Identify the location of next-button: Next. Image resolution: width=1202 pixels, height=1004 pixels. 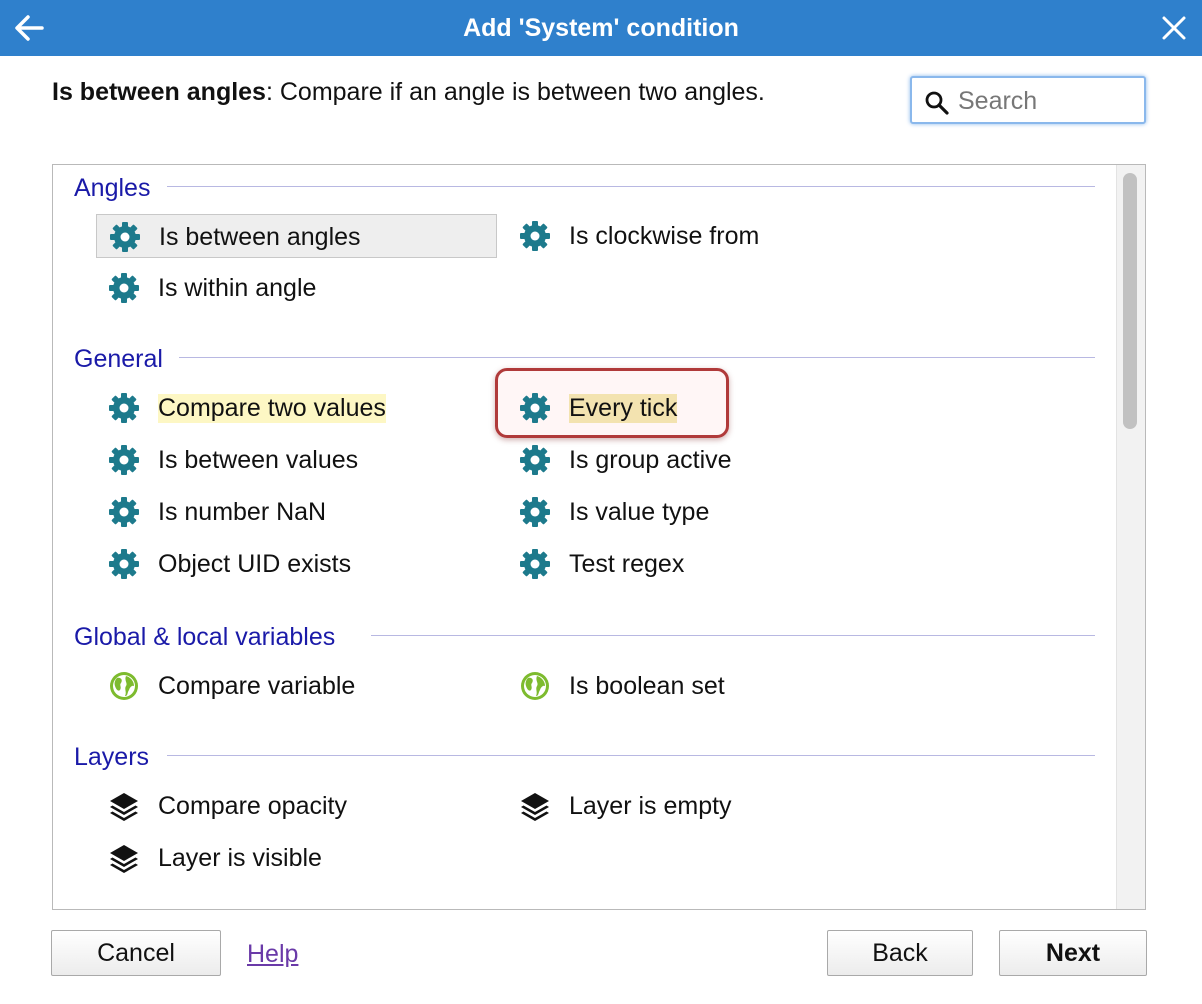
(1073, 953).